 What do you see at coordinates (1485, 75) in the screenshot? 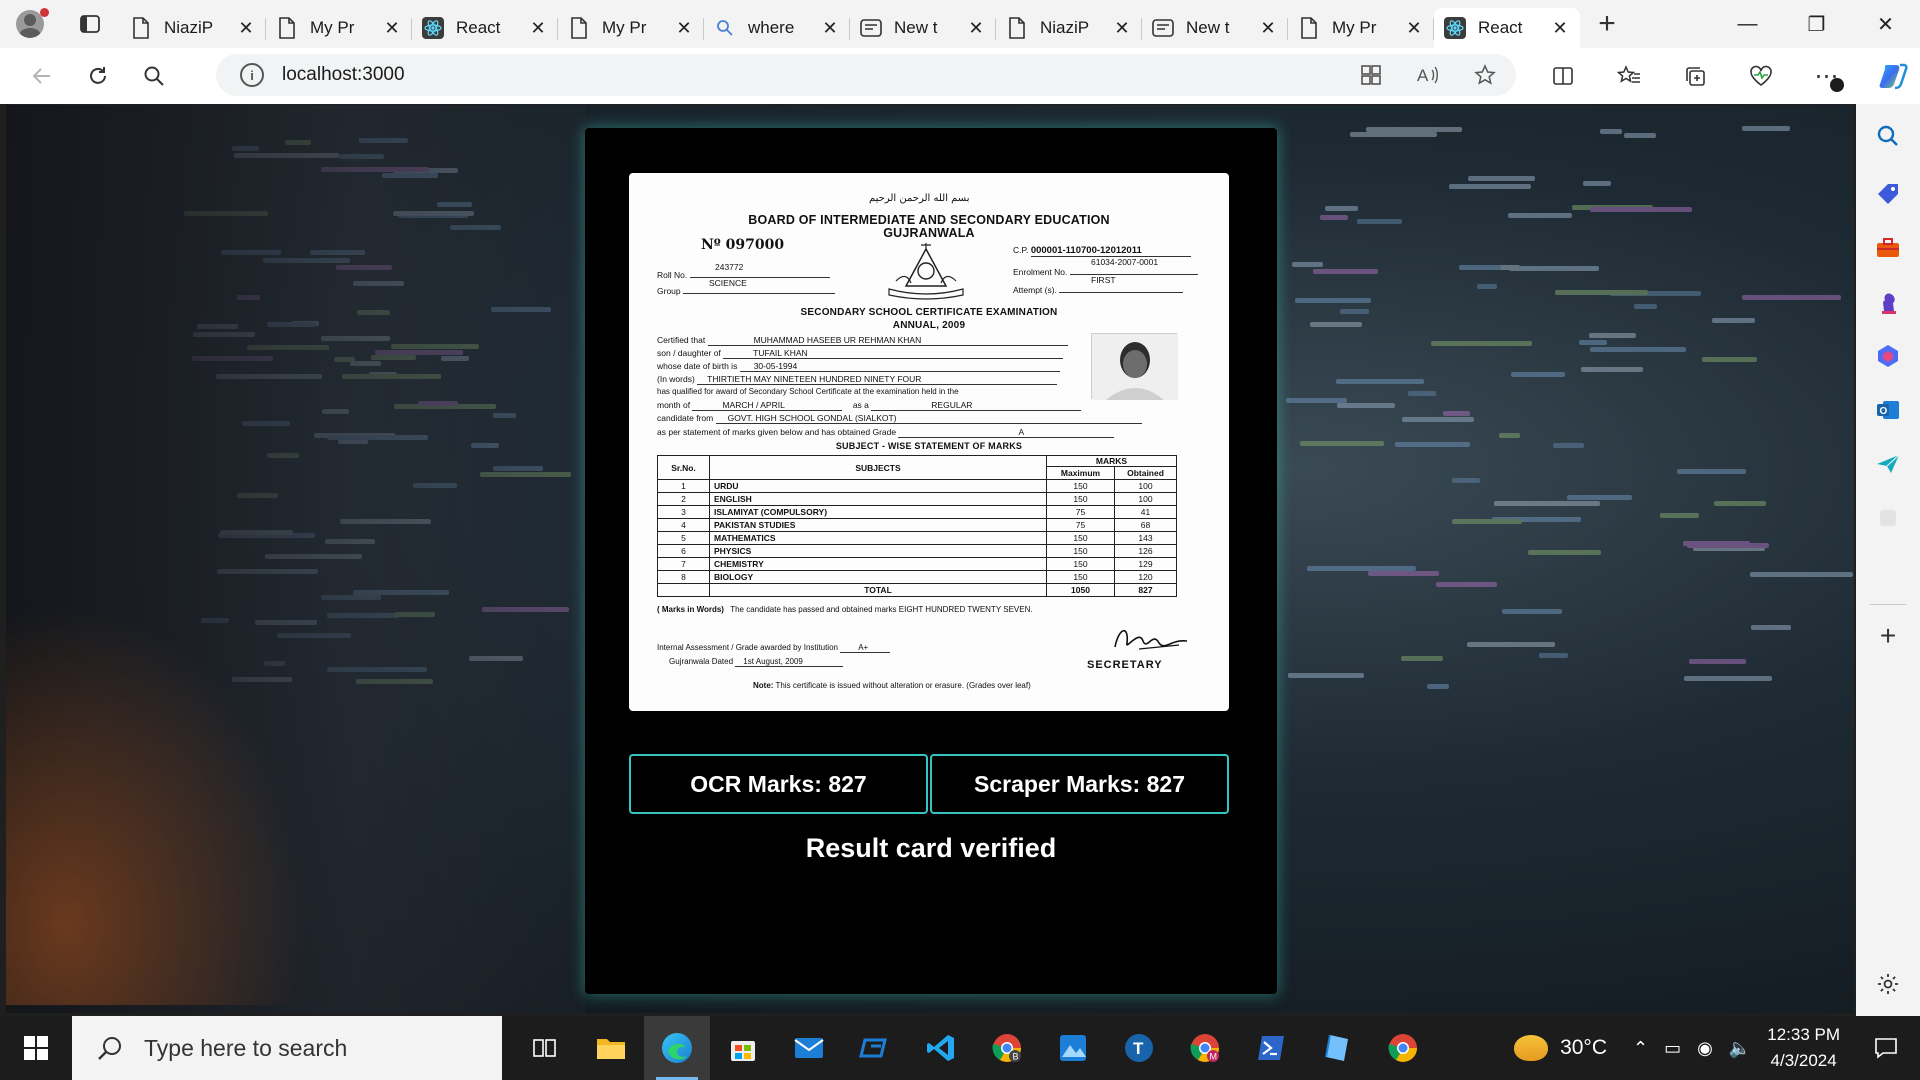
I see `favorite-star-icon` at bounding box center [1485, 75].